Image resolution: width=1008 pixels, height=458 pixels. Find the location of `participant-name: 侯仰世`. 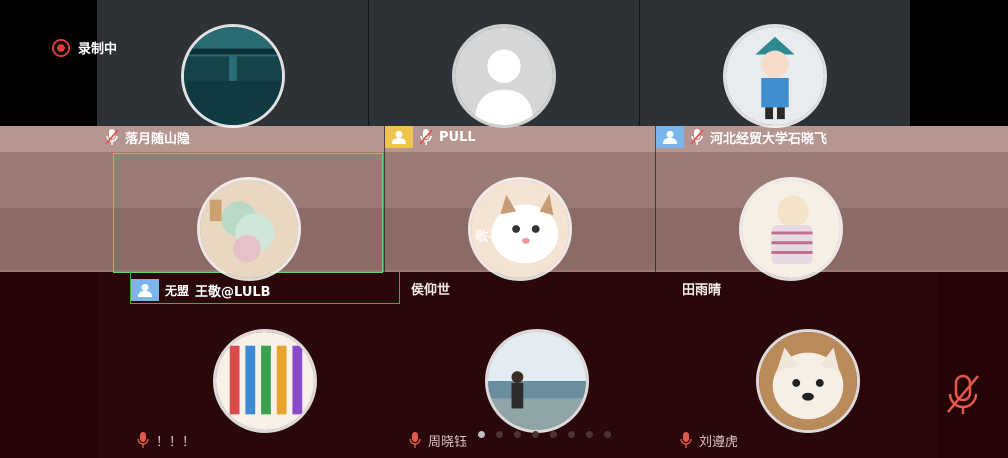

participant-name: 侯仰世 is located at coordinates (431, 290).